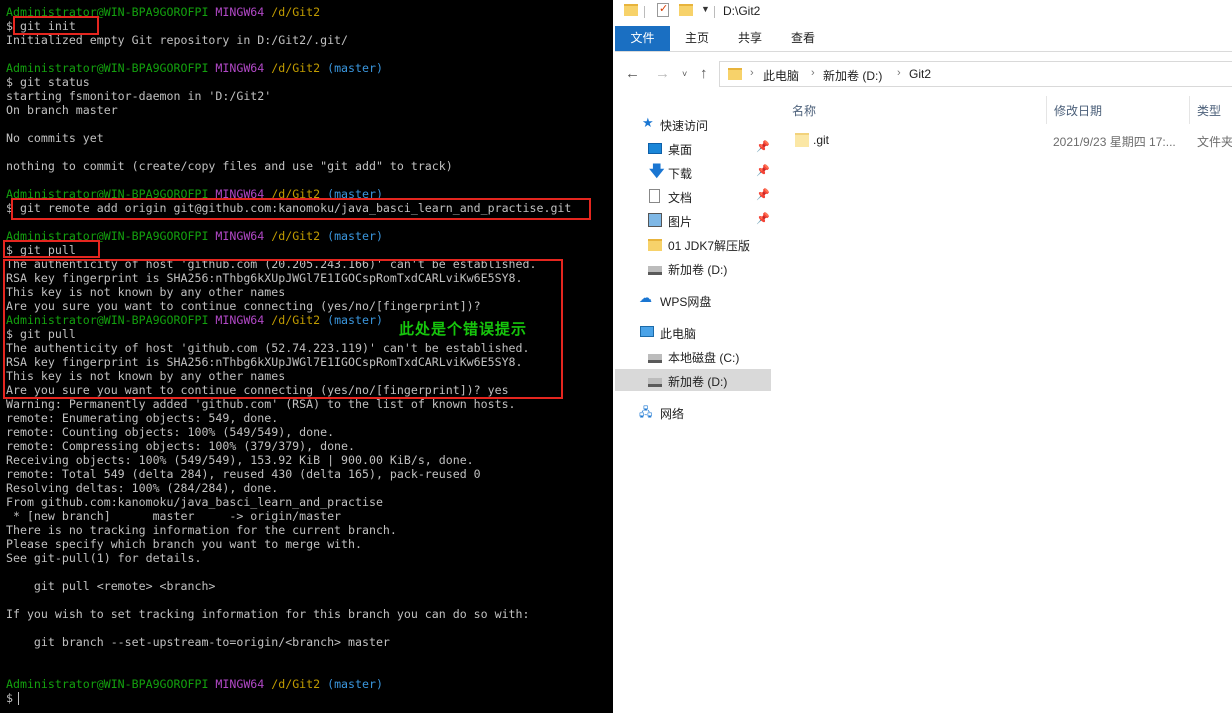  I want to click on nav-wps-cloud: ☁ WPS网盘, so click(693, 300).